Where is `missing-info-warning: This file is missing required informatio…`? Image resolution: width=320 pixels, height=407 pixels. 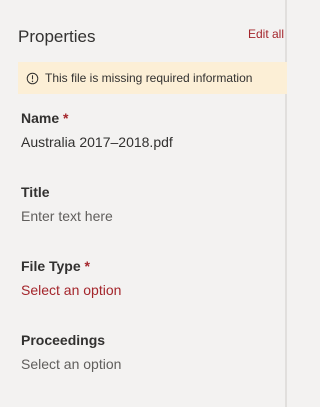
missing-info-warning: This file is missing required informatio… is located at coordinates (152, 78).